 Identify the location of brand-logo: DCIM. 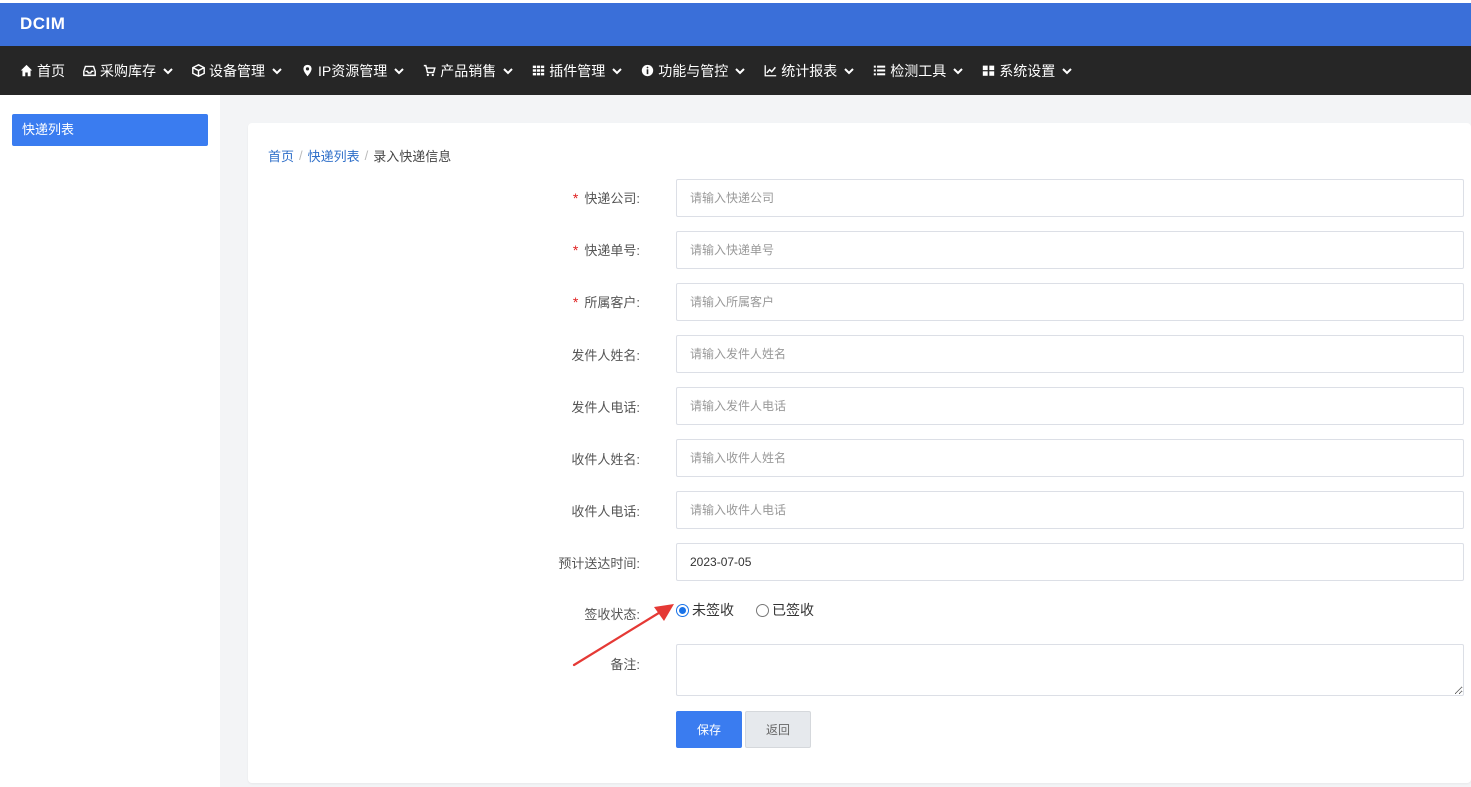
(42, 24).